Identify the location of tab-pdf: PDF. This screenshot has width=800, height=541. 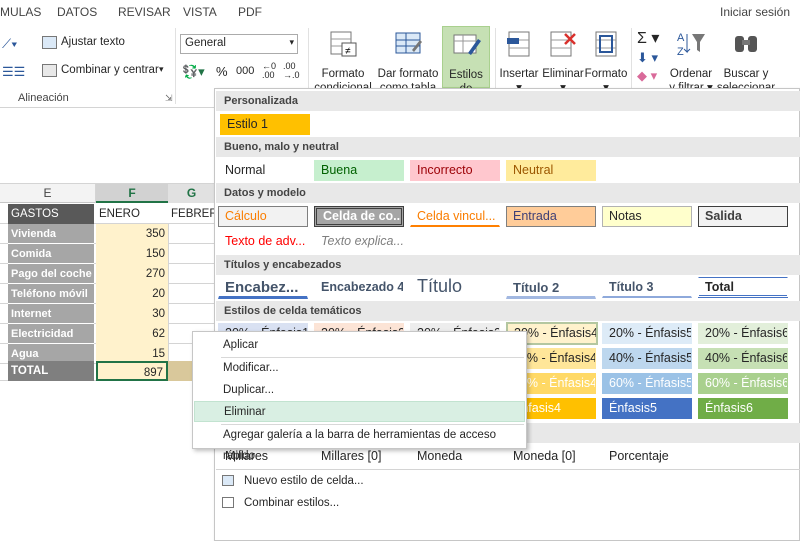
(250, 12).